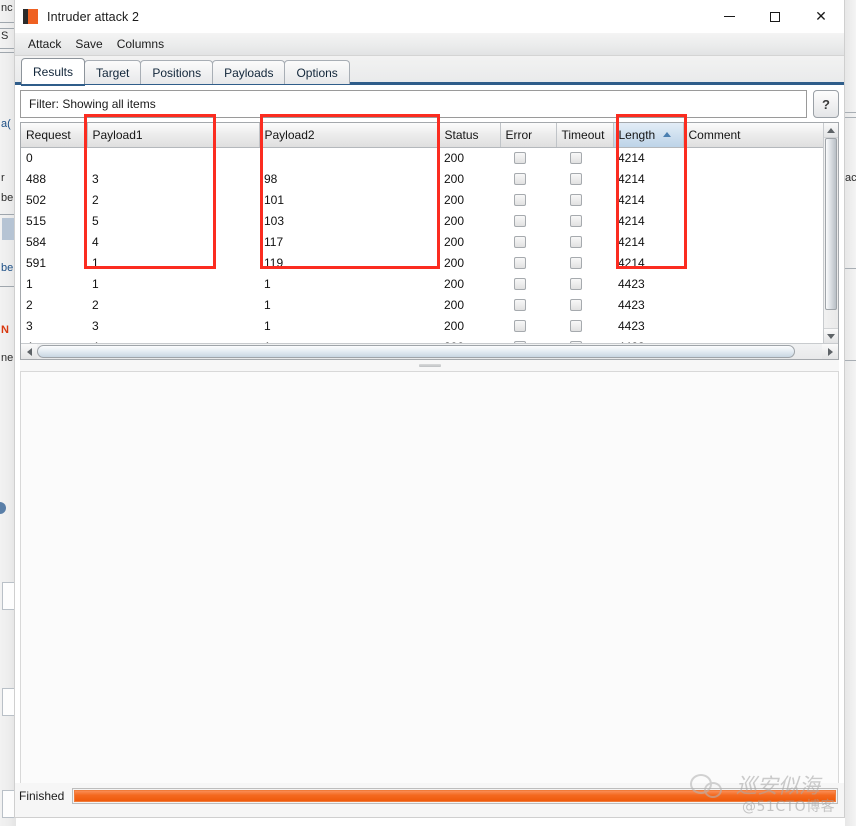 Image resolution: width=856 pixels, height=826 pixels. I want to click on cell-timeout, so click(584, 178).